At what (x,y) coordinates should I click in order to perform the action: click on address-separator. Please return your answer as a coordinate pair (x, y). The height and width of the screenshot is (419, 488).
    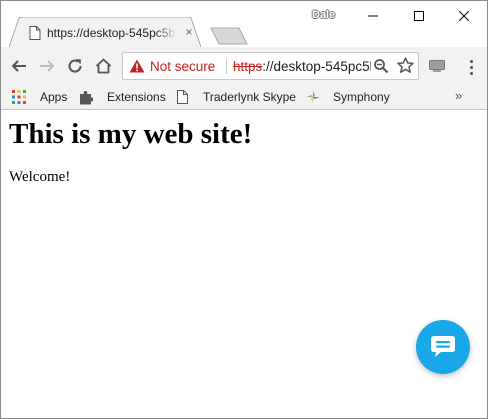
    Looking at the image, I should click on (226, 66).